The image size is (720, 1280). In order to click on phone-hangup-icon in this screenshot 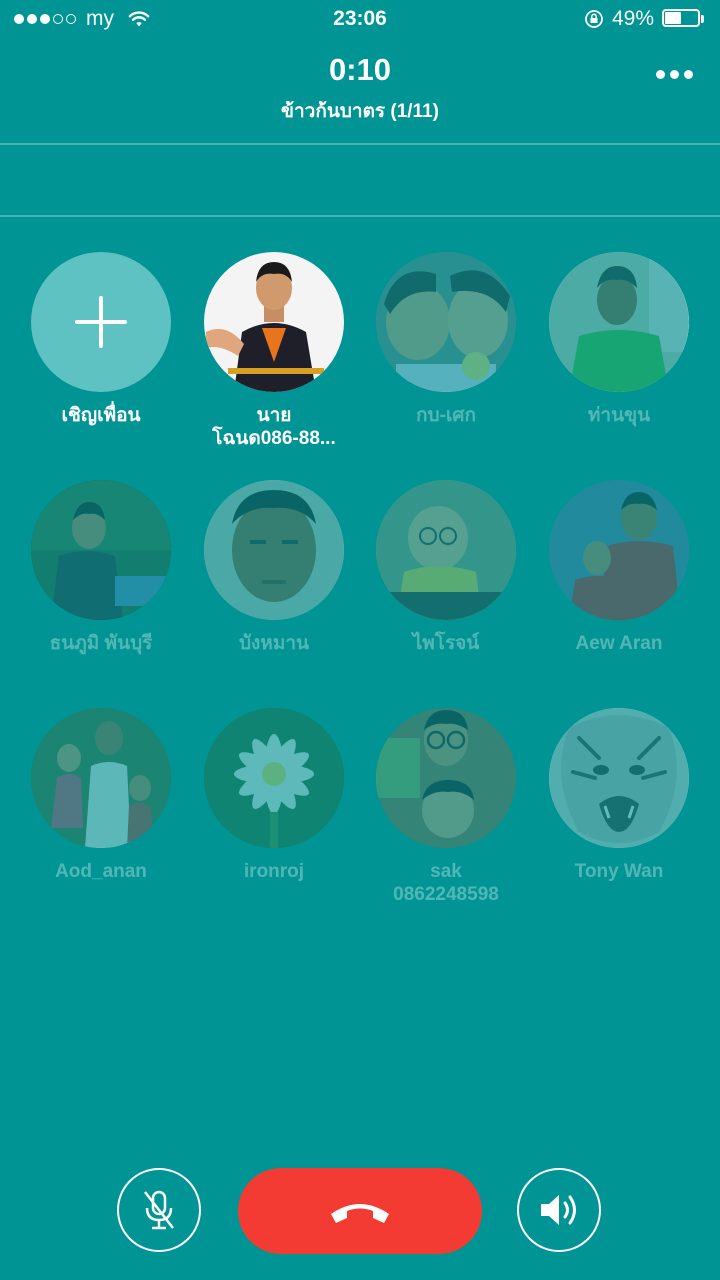, I will do `click(360, 1213)`.